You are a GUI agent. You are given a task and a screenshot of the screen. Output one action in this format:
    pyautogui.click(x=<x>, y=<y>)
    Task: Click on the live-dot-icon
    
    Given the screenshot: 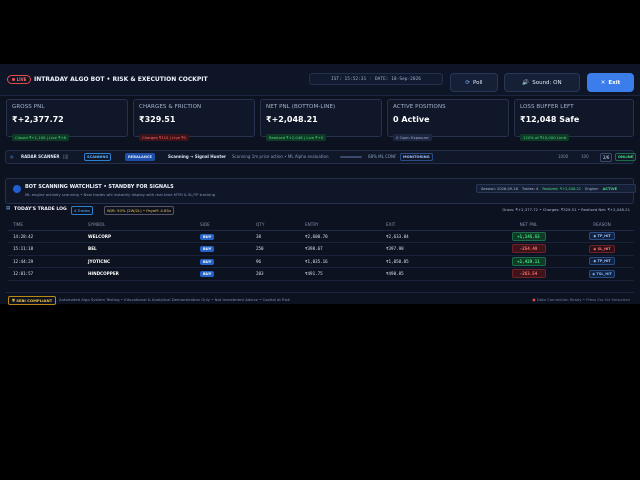 What is the action you would take?
    pyautogui.click(x=13, y=79)
    